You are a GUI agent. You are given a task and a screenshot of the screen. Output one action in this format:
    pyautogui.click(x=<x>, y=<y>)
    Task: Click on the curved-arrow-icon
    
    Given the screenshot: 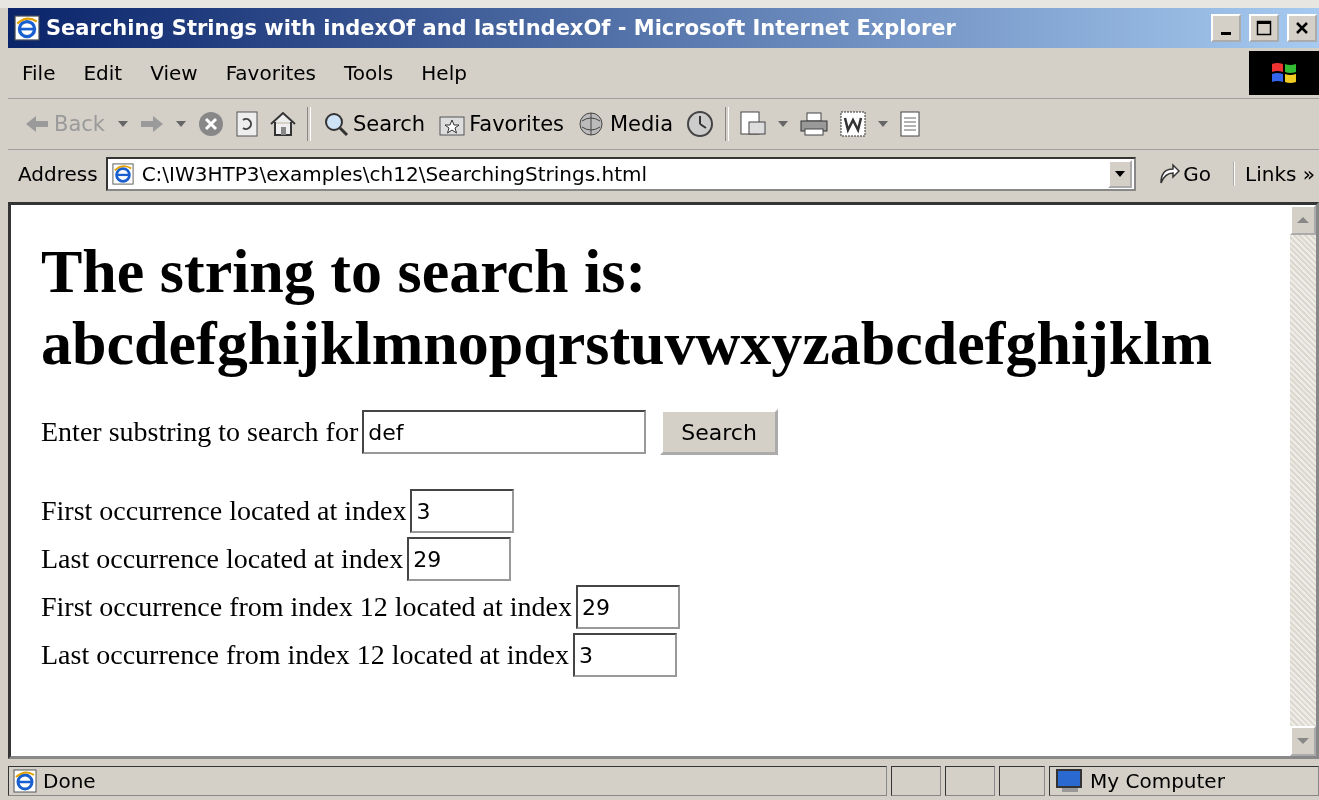 What is the action you would take?
    pyautogui.click(x=1169, y=174)
    